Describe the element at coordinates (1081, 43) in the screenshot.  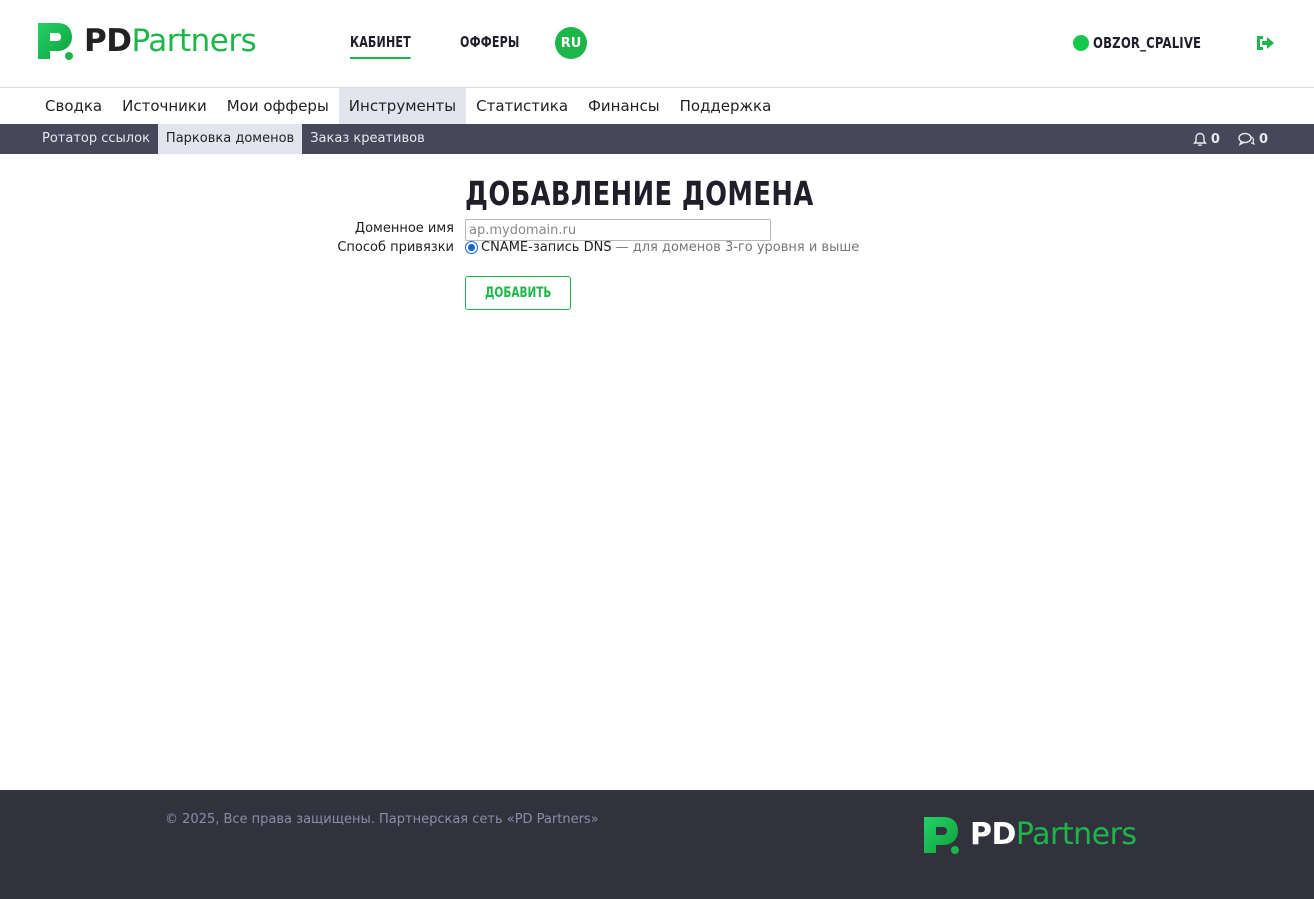
I see `online-status-icon` at that location.